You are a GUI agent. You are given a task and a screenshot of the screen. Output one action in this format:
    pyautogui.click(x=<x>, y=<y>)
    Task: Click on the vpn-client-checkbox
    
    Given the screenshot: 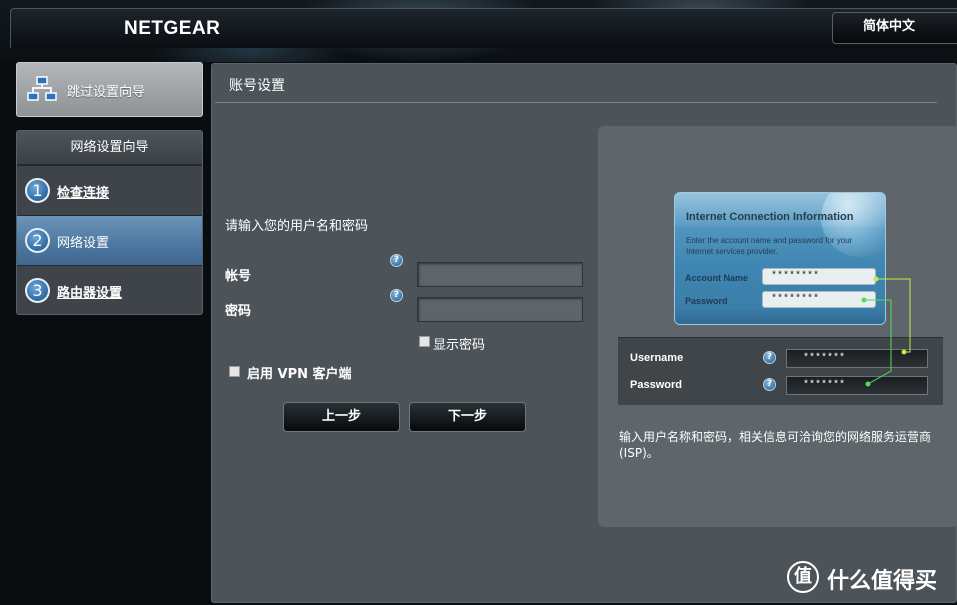 What is the action you would take?
    pyautogui.click(x=234, y=371)
    